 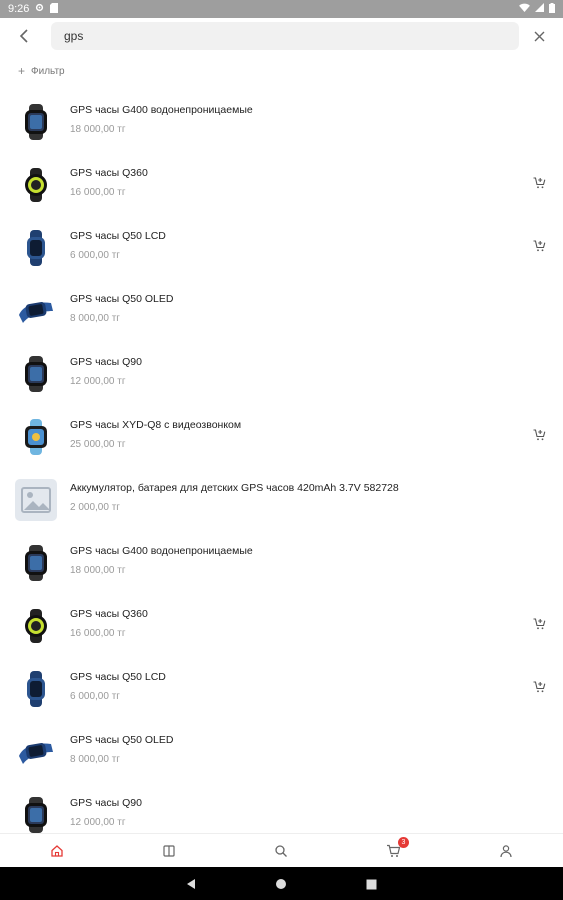 I want to click on profile-icon, so click(x=506, y=851).